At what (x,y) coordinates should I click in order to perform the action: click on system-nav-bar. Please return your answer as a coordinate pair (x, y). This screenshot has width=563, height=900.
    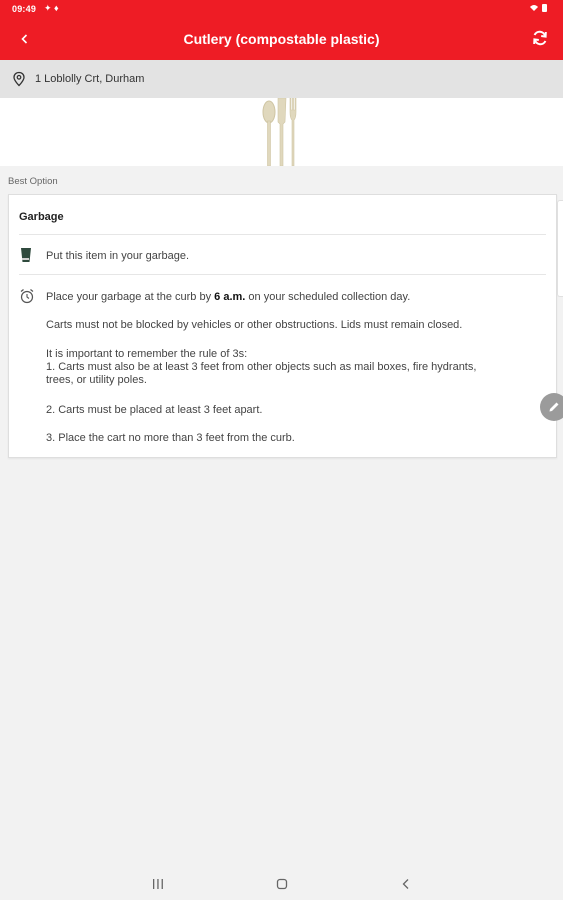
    Looking at the image, I should click on (281, 884).